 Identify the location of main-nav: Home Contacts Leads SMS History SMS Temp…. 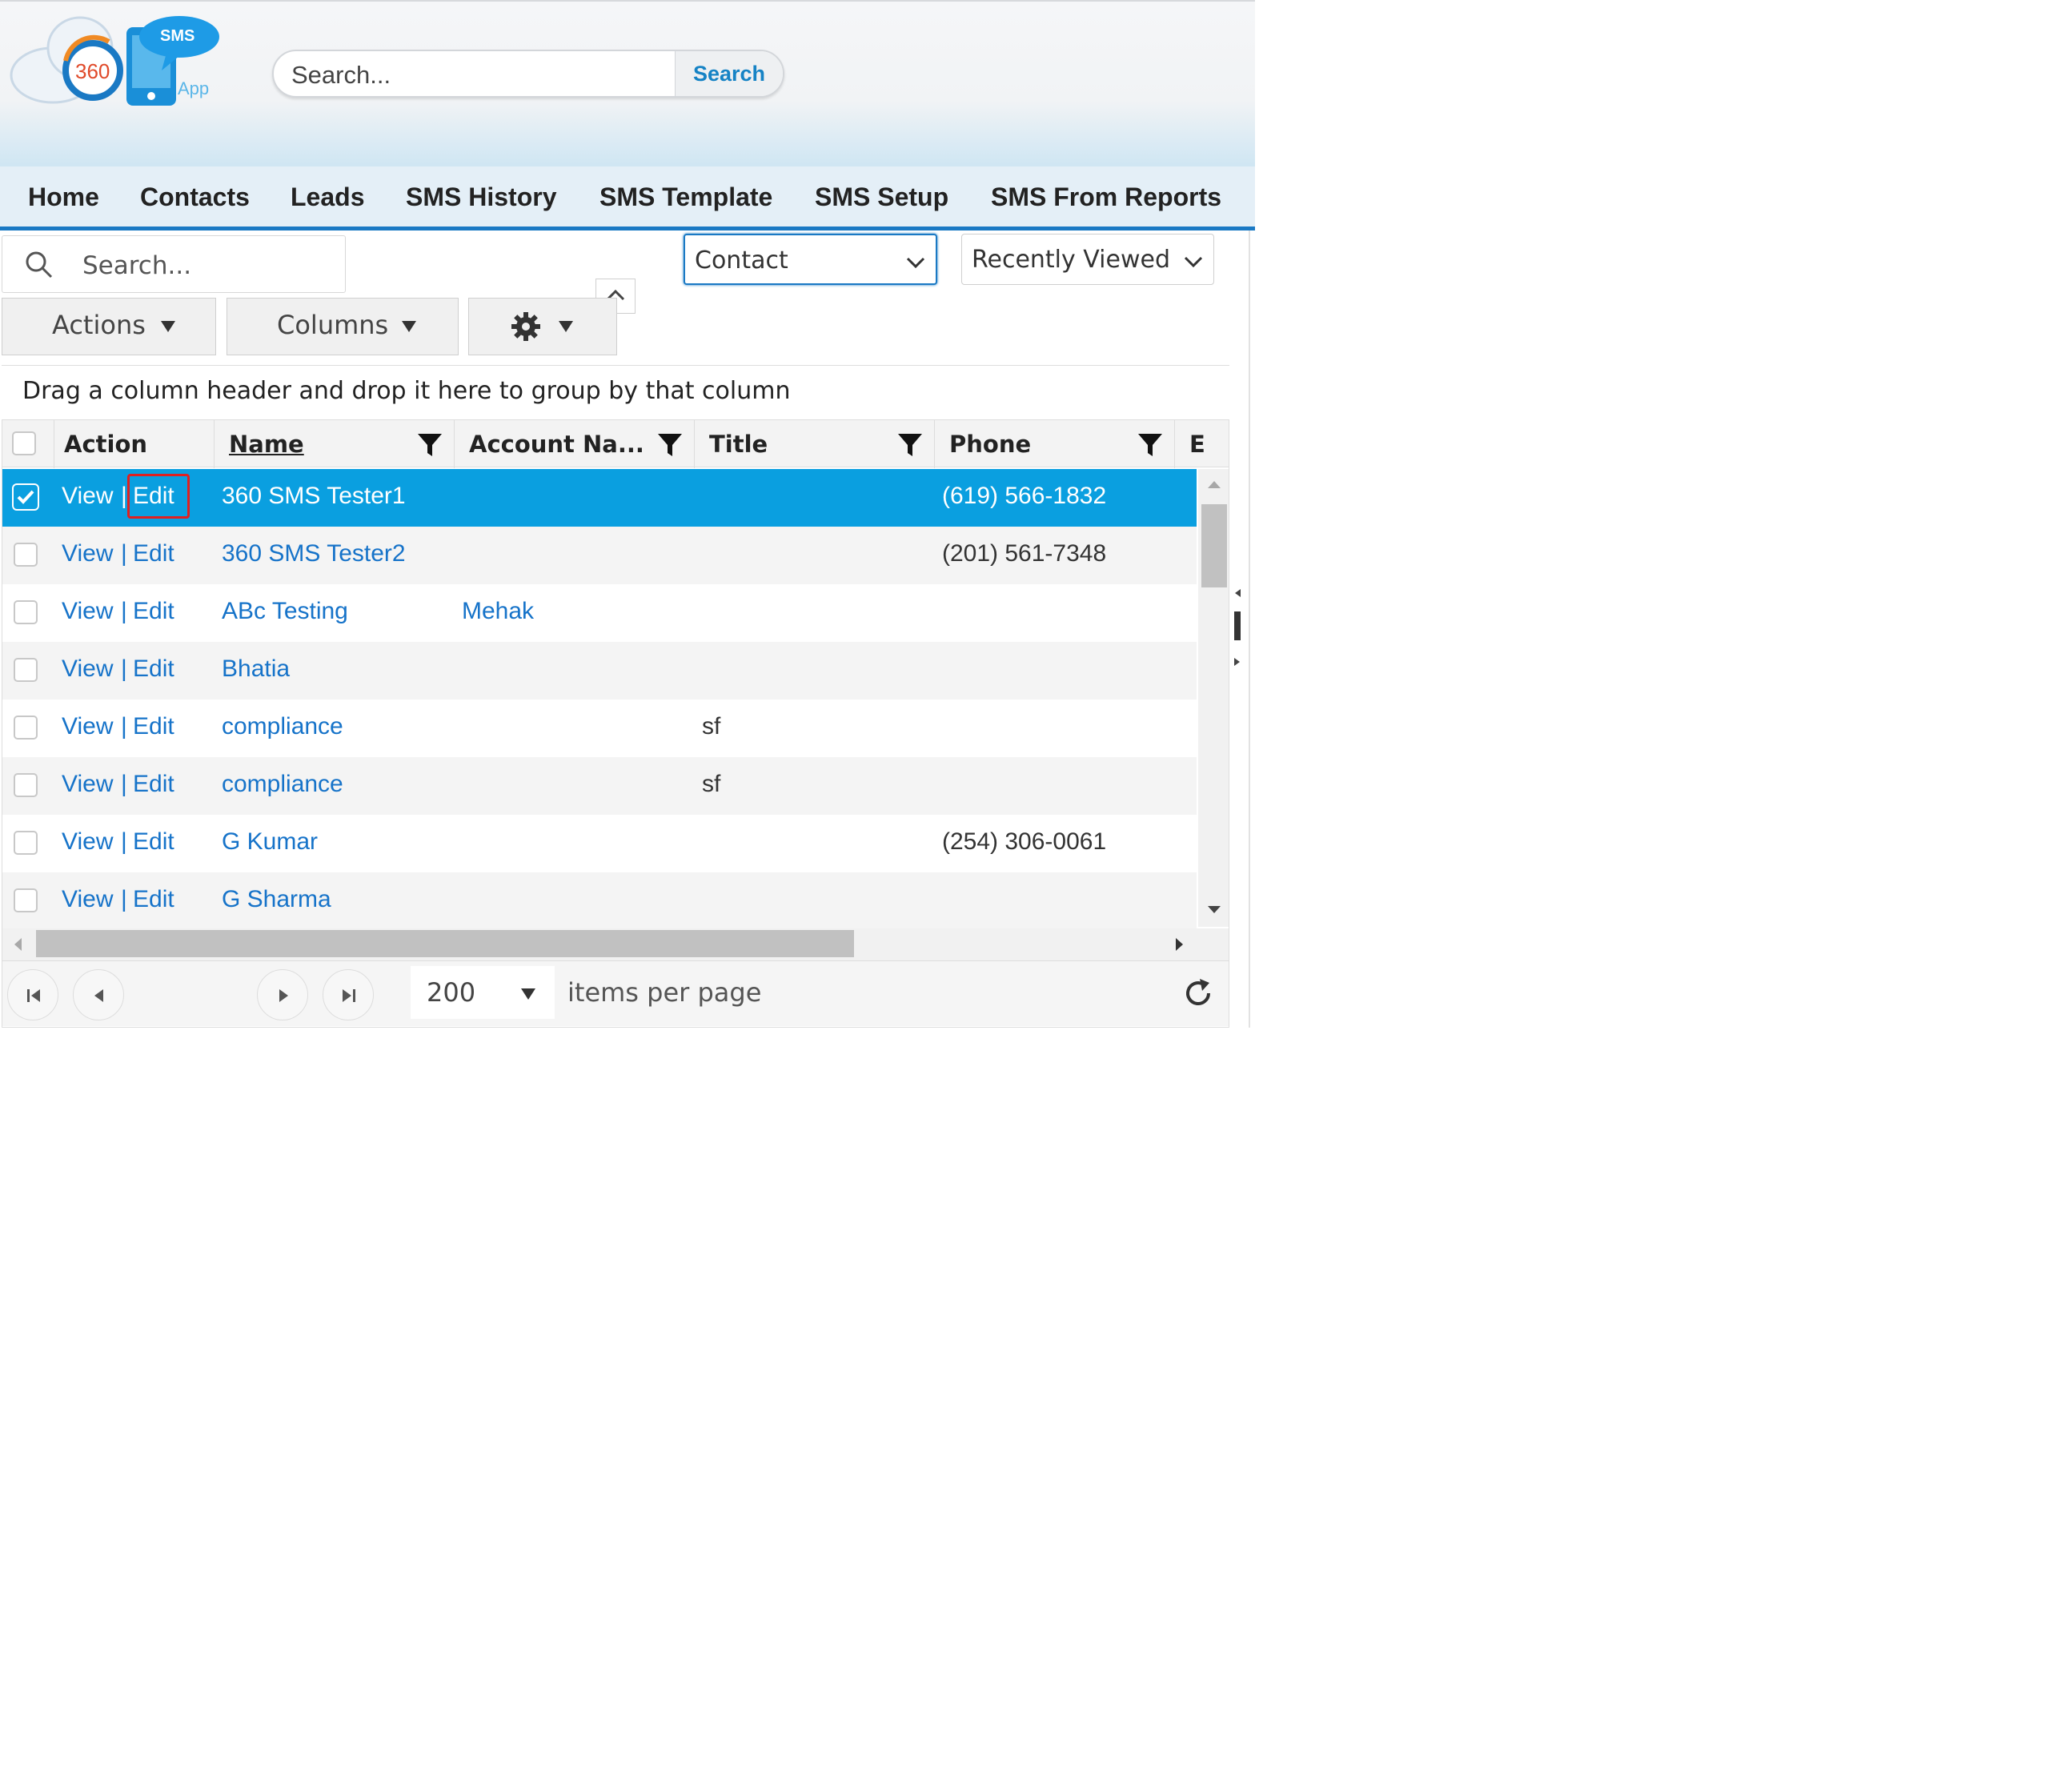
(627, 198).